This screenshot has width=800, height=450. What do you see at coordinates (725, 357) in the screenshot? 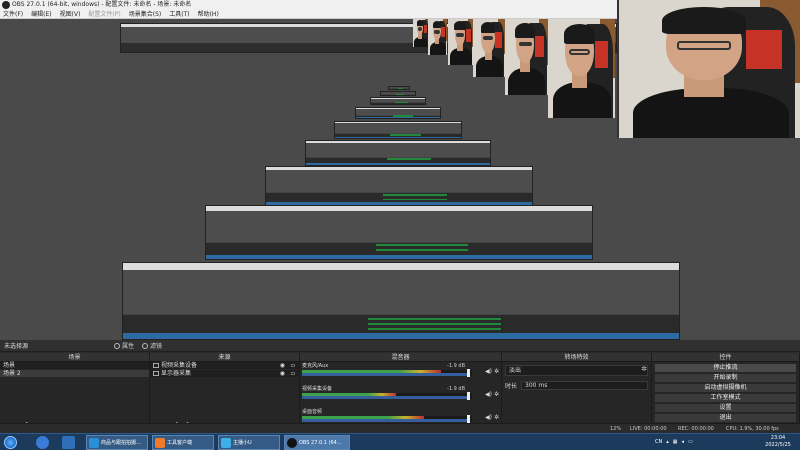
I see `controls-title: 控件` at bounding box center [725, 357].